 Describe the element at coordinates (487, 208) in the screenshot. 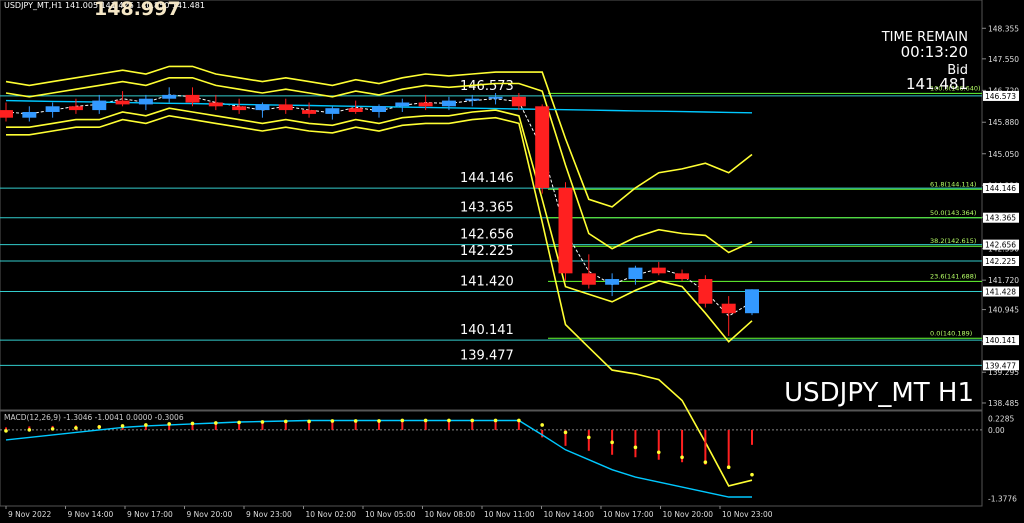

I see `level-label: 143.365` at that location.